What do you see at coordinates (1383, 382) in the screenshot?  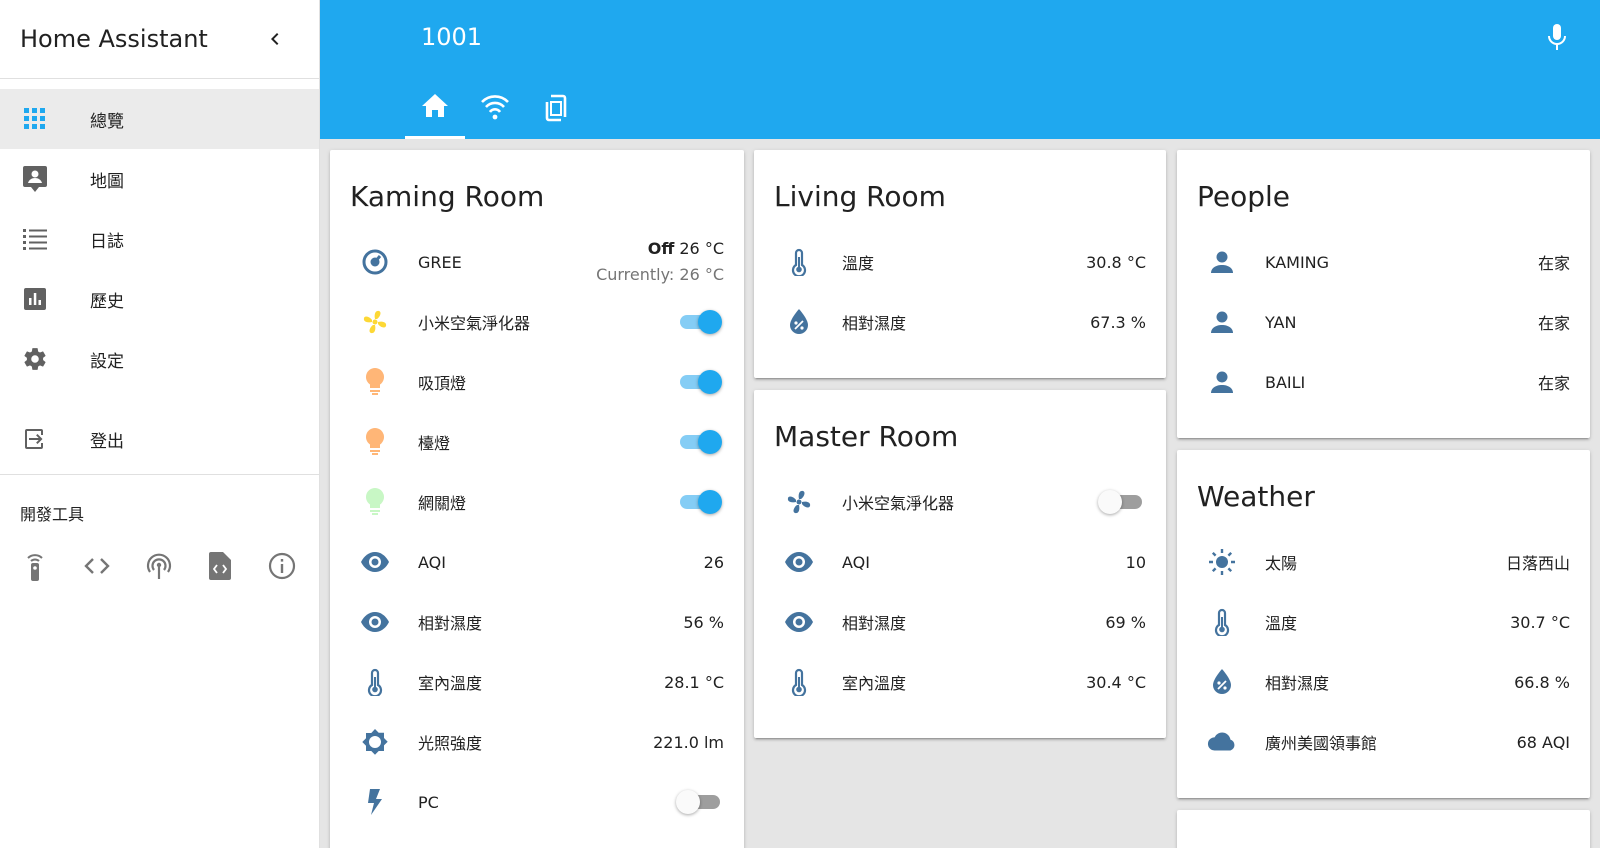 I see `person-row: BAILI 在家` at bounding box center [1383, 382].